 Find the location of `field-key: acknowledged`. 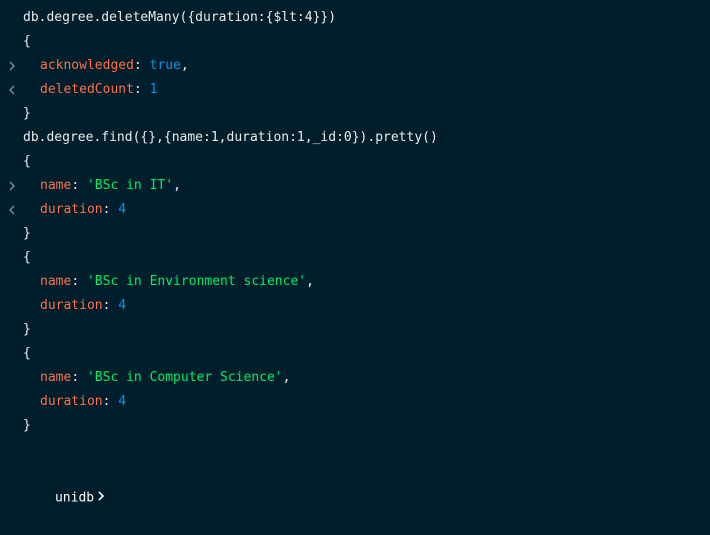

field-key: acknowledged is located at coordinates (87, 65).